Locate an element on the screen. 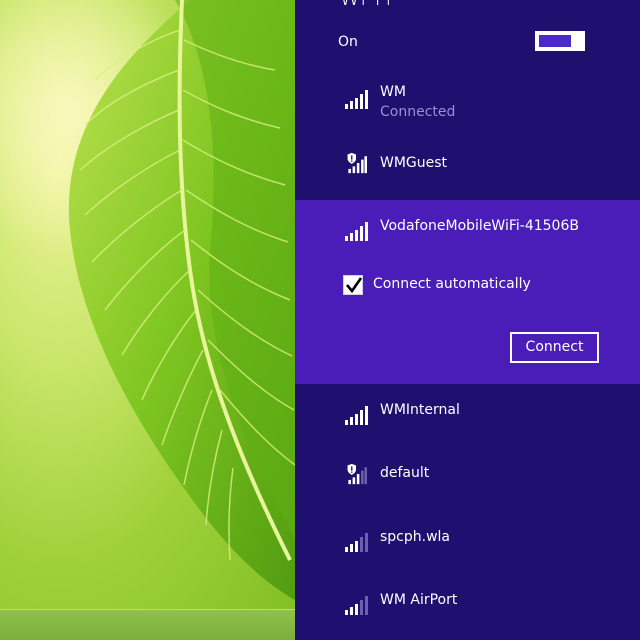  network-name: WMInternal is located at coordinates (420, 410).